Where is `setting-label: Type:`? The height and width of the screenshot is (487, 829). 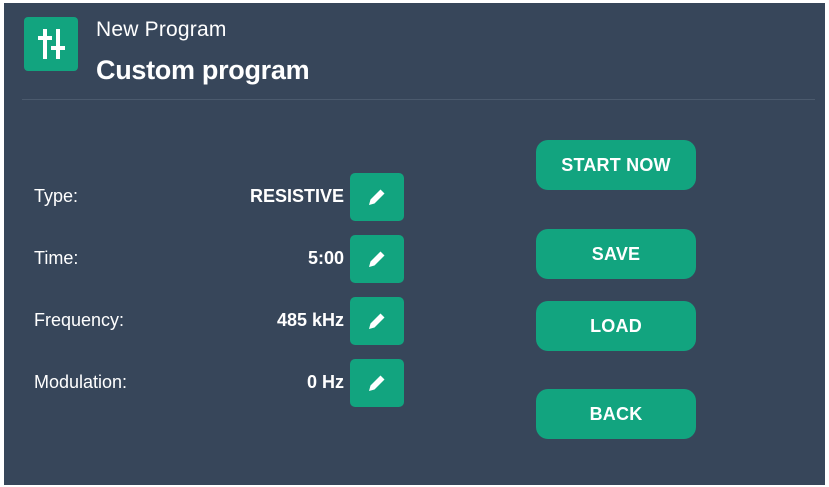 setting-label: Type: is located at coordinates (56, 196).